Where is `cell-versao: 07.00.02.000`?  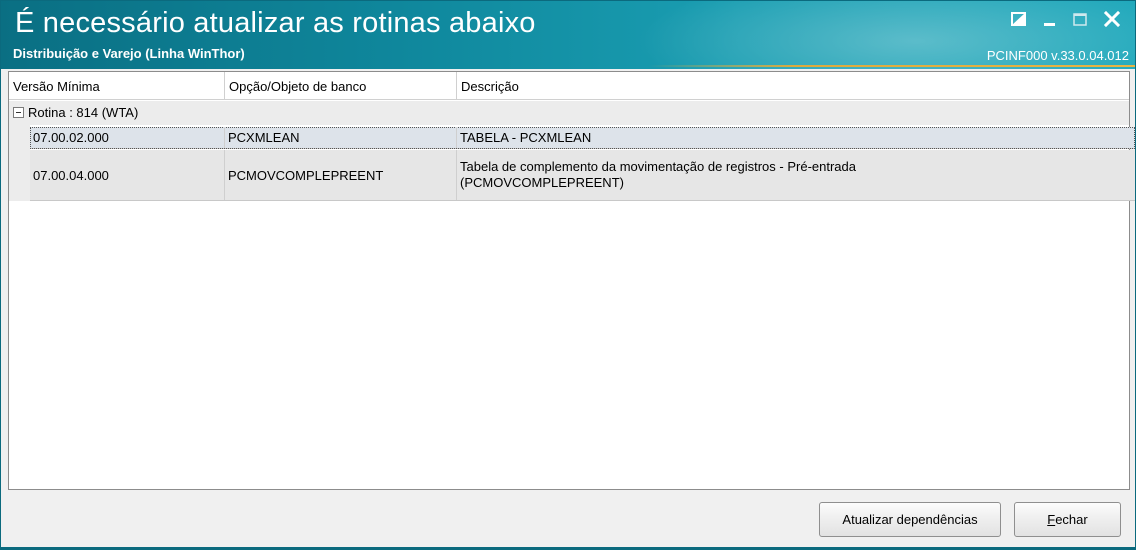
cell-versao: 07.00.02.000 is located at coordinates (127, 137).